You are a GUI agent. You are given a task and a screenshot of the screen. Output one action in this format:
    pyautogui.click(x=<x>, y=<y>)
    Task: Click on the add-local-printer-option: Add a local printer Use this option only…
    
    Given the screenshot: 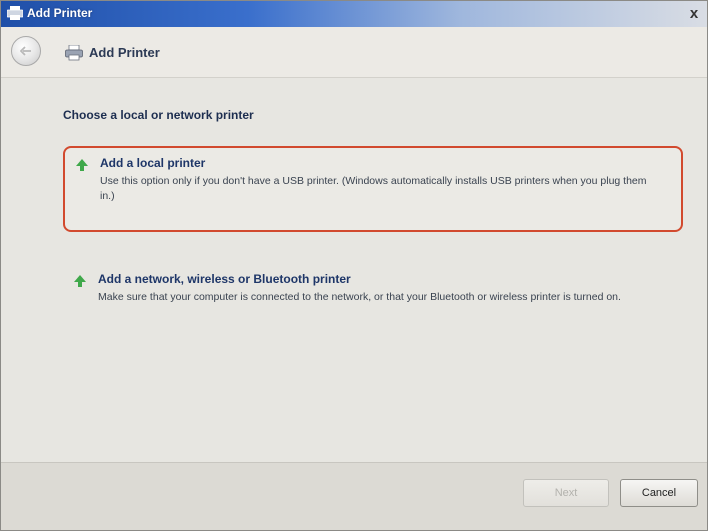 What is the action you would take?
    pyautogui.click(x=373, y=189)
    